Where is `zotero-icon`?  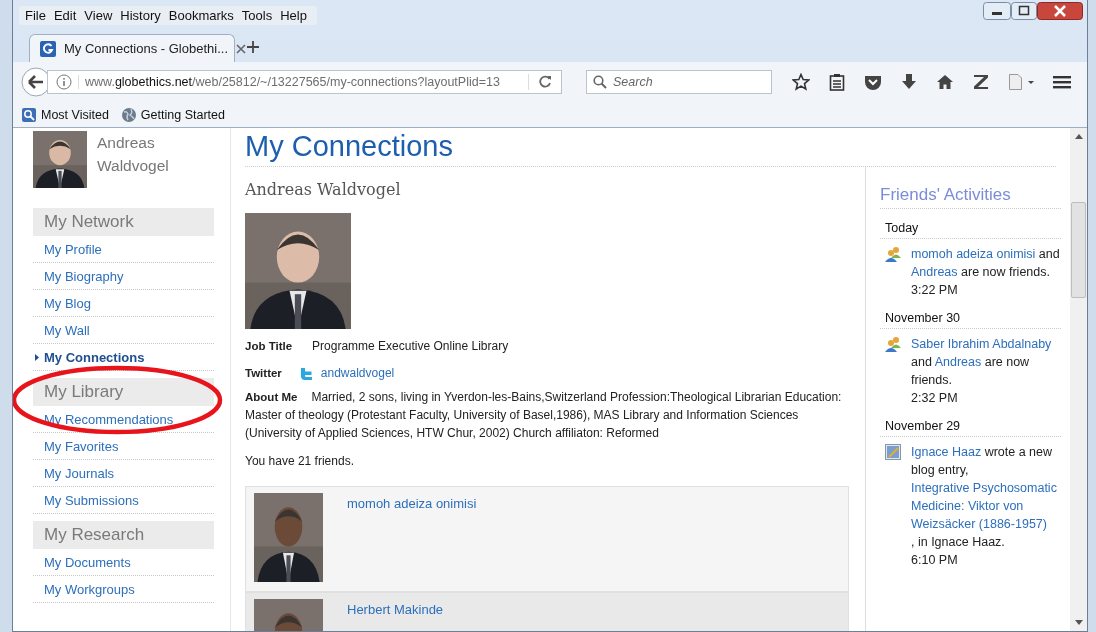 zotero-icon is located at coordinates (981, 82).